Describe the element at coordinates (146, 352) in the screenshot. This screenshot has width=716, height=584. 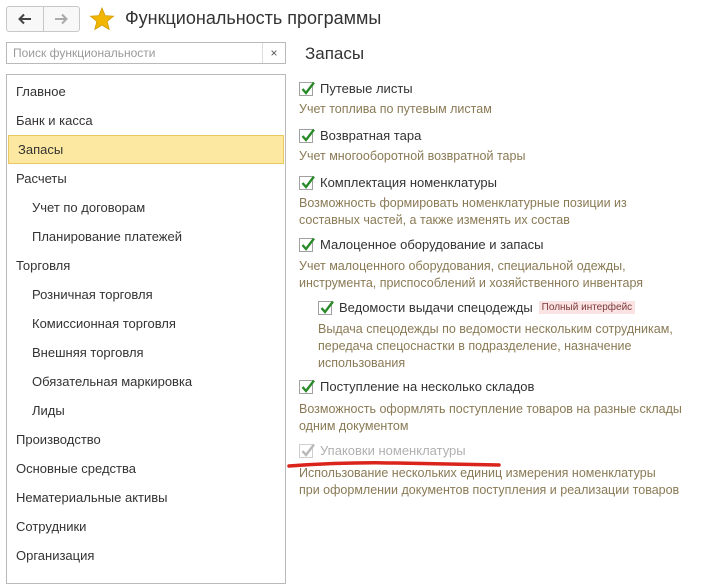
I see `sidebar-item-foreign-trade: Внешняя торговля` at that location.